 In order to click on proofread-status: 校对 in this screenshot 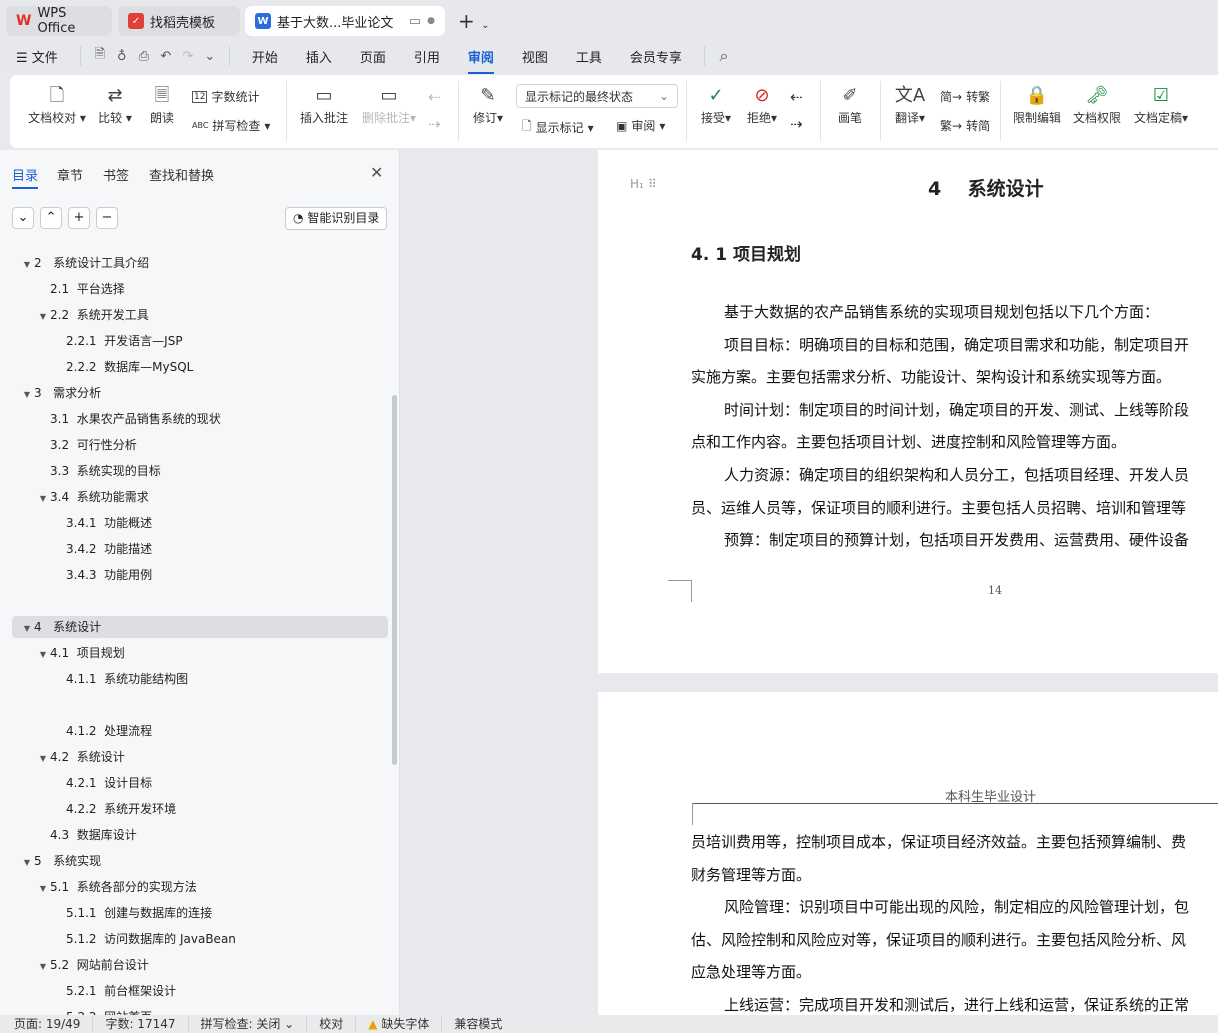, I will do `click(332, 1024)`.